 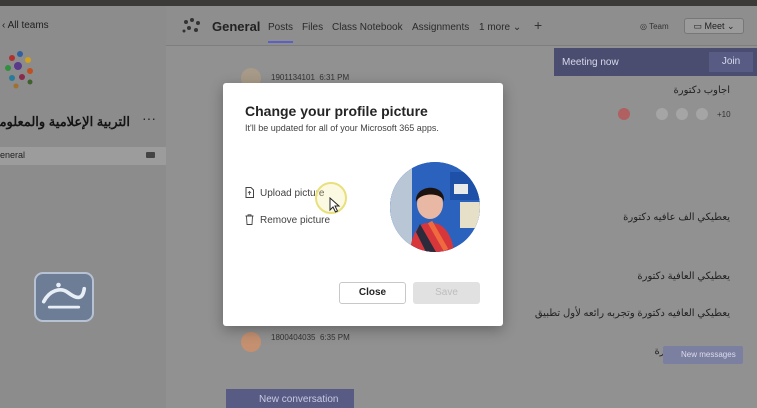 I want to click on meet-button: ▭ Meet ⌄, so click(x=714, y=26).